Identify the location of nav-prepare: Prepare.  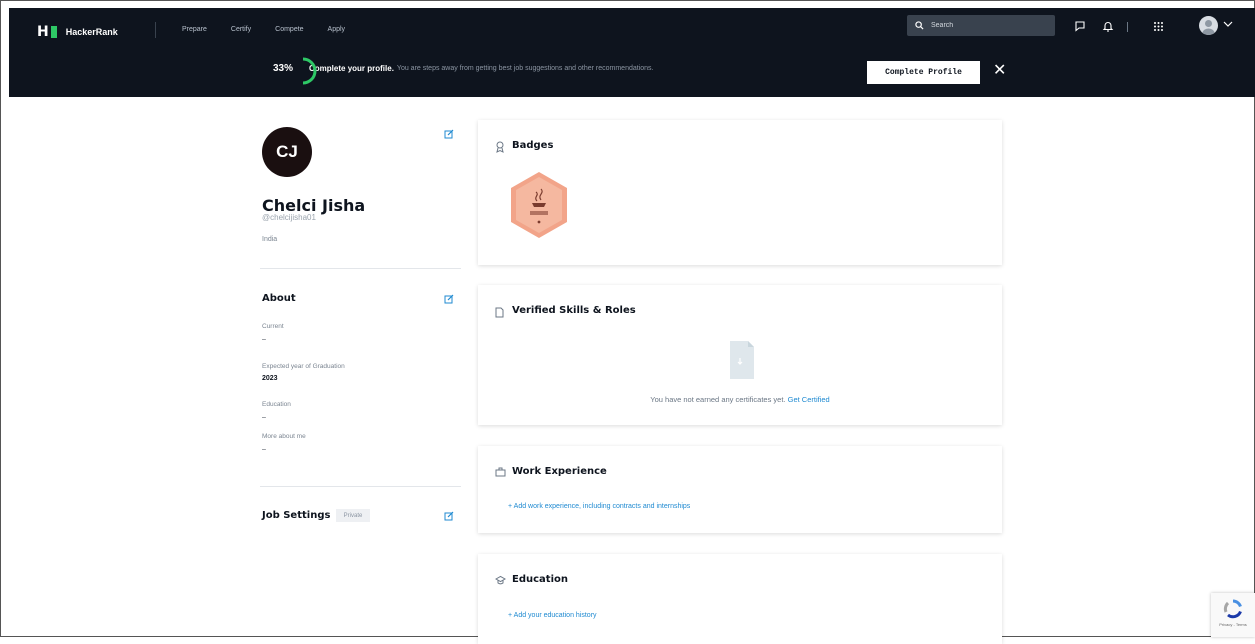
(194, 29).